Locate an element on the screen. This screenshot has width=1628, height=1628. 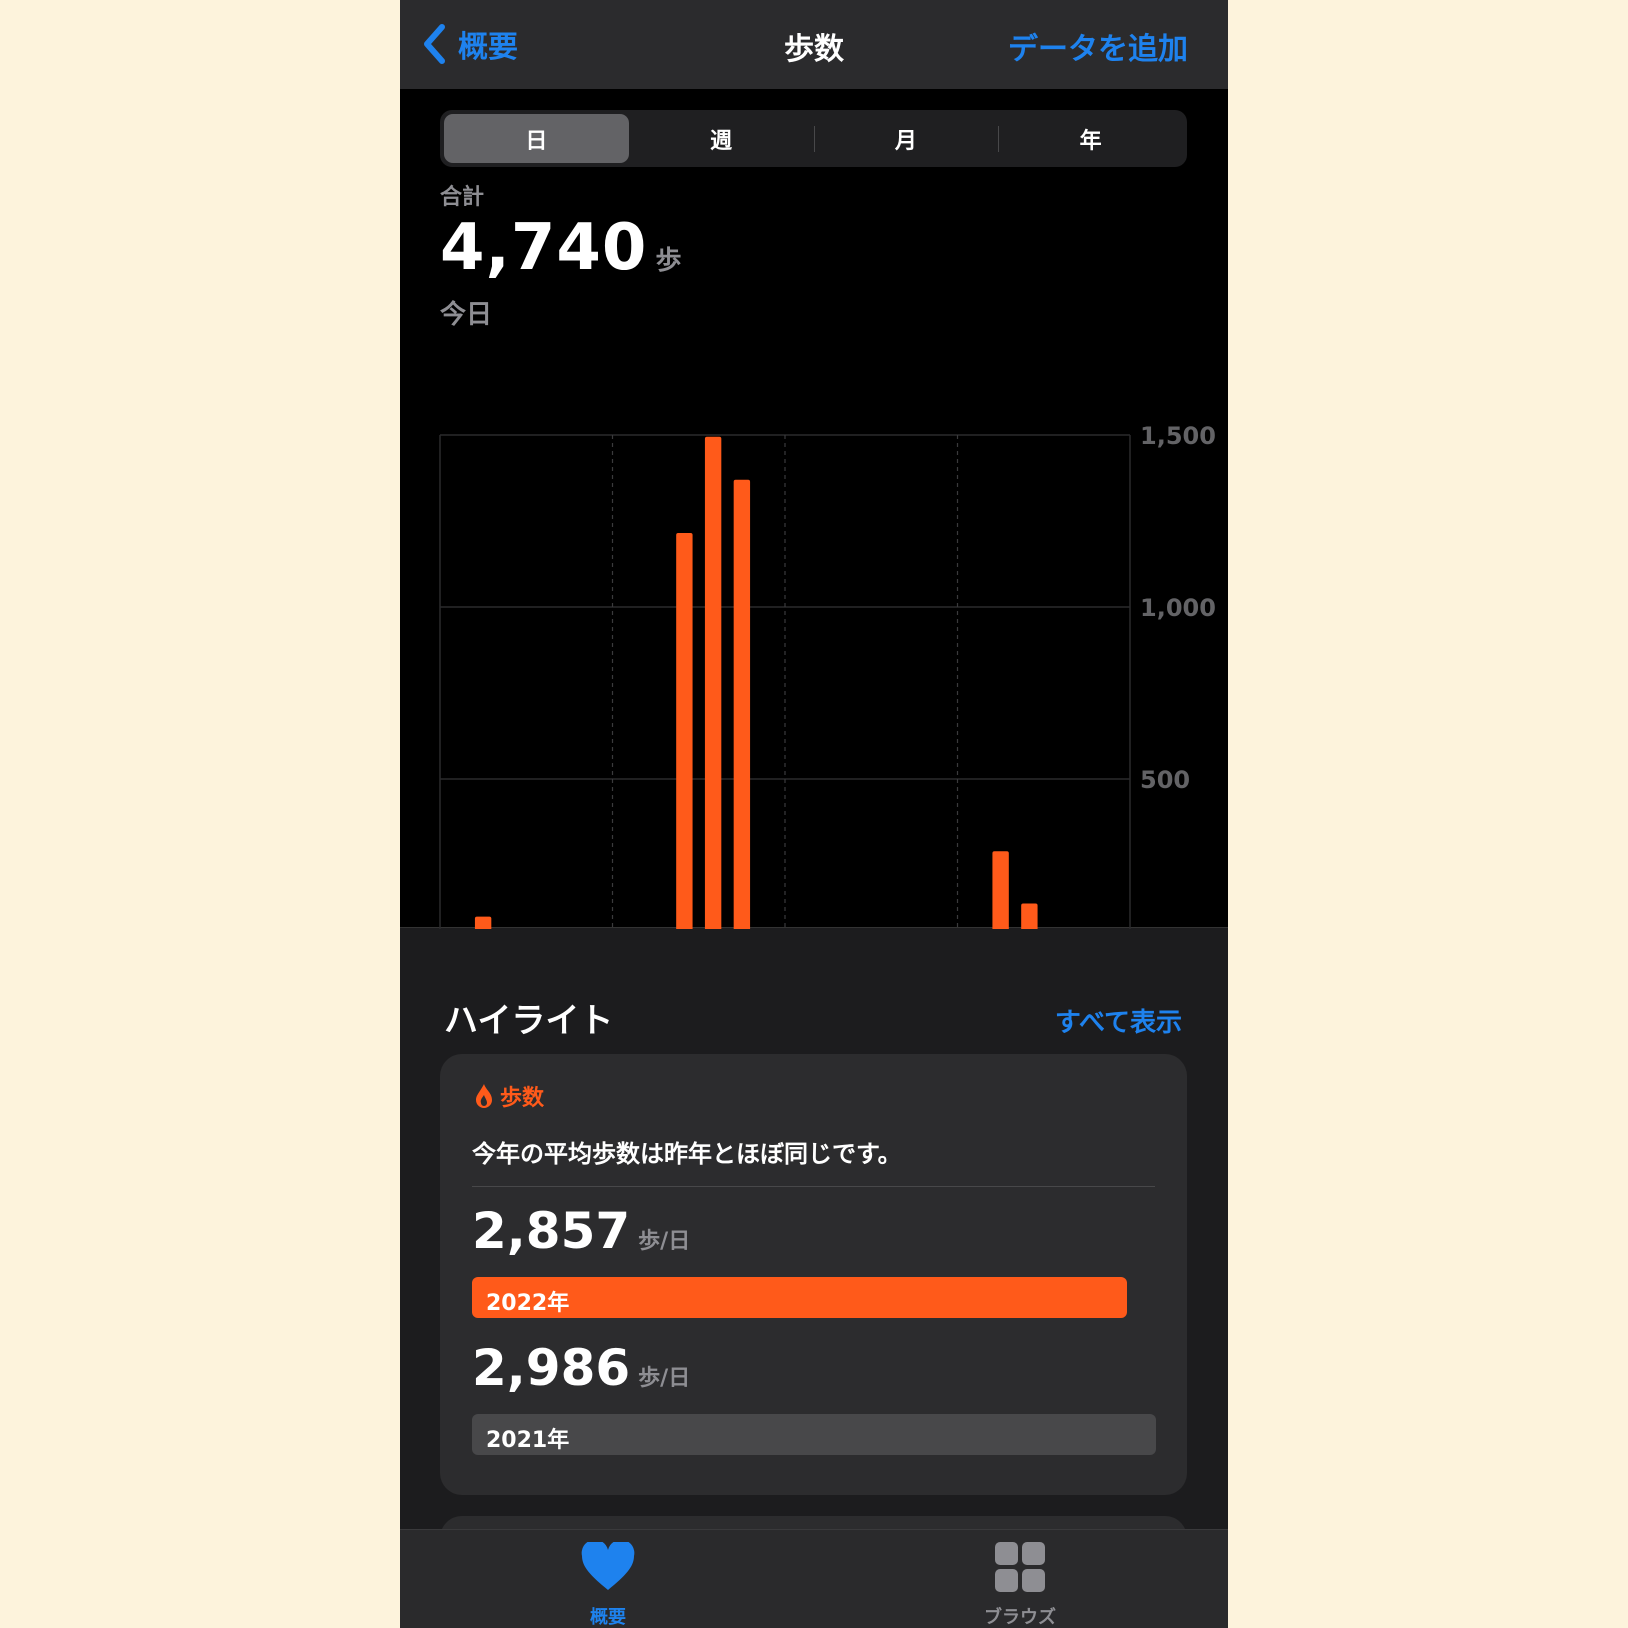
card-category: 歩数 is located at coordinates (509, 1096).